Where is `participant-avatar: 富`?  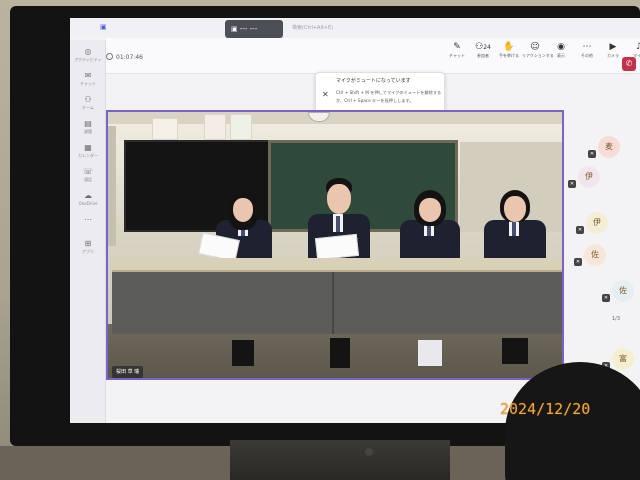 participant-avatar: 富 is located at coordinates (623, 359).